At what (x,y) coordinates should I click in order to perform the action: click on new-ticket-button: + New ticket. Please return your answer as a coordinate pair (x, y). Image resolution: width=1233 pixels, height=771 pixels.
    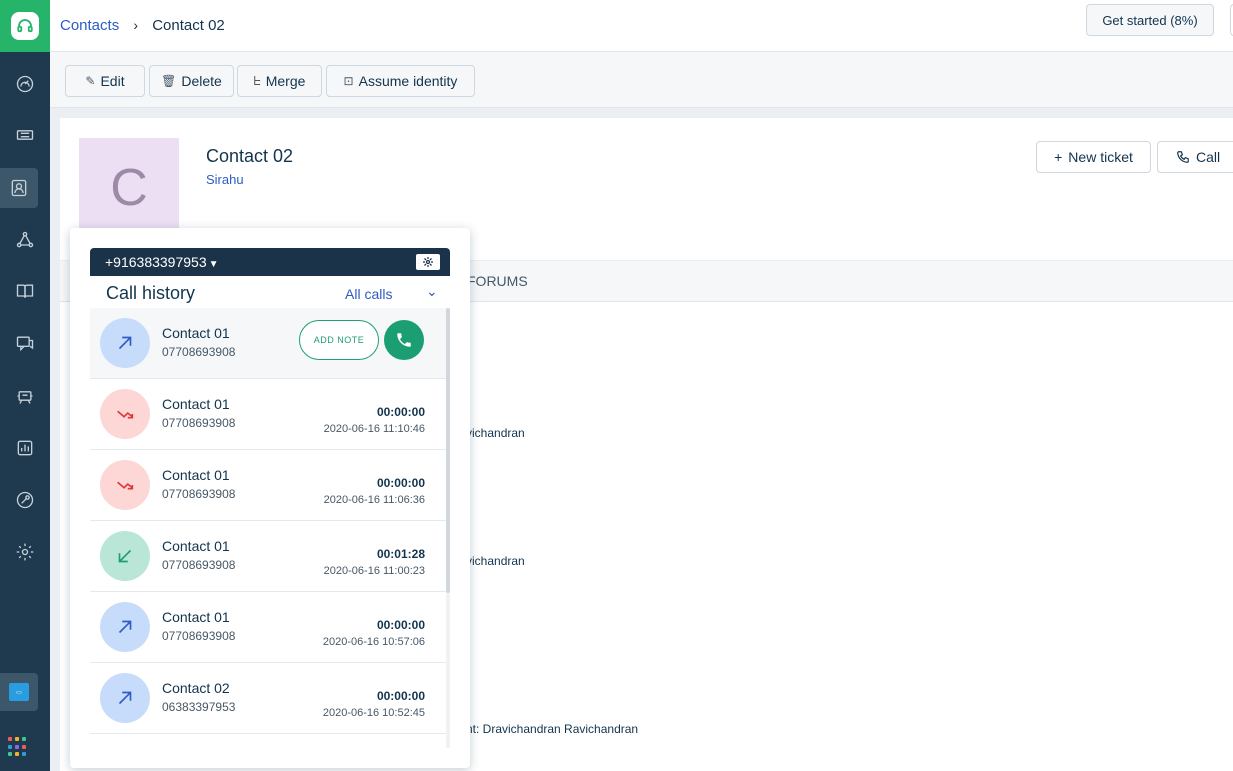
    Looking at the image, I should click on (1093, 157).